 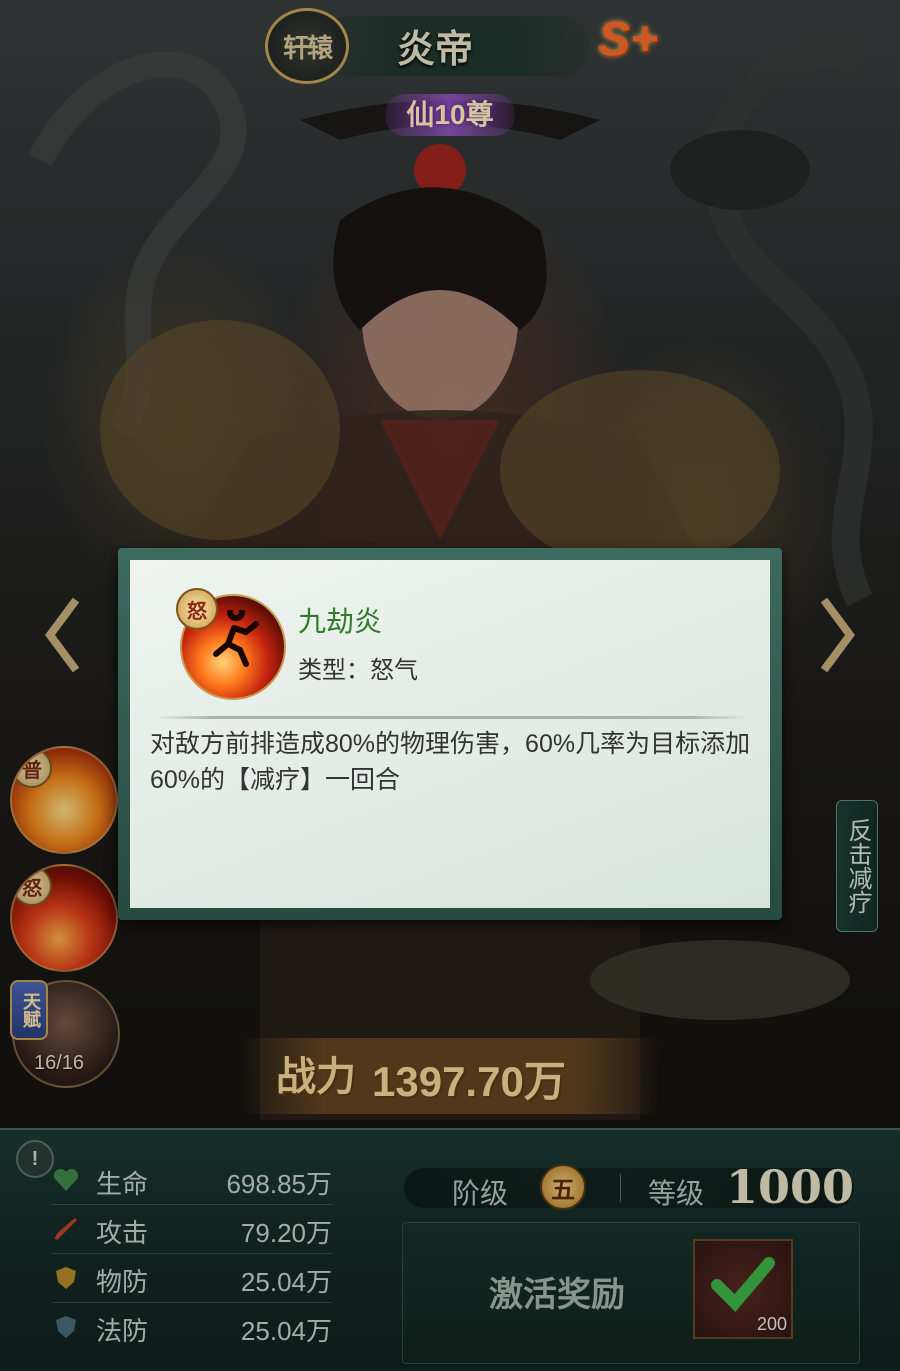 I want to click on divider, so click(x=451, y=717).